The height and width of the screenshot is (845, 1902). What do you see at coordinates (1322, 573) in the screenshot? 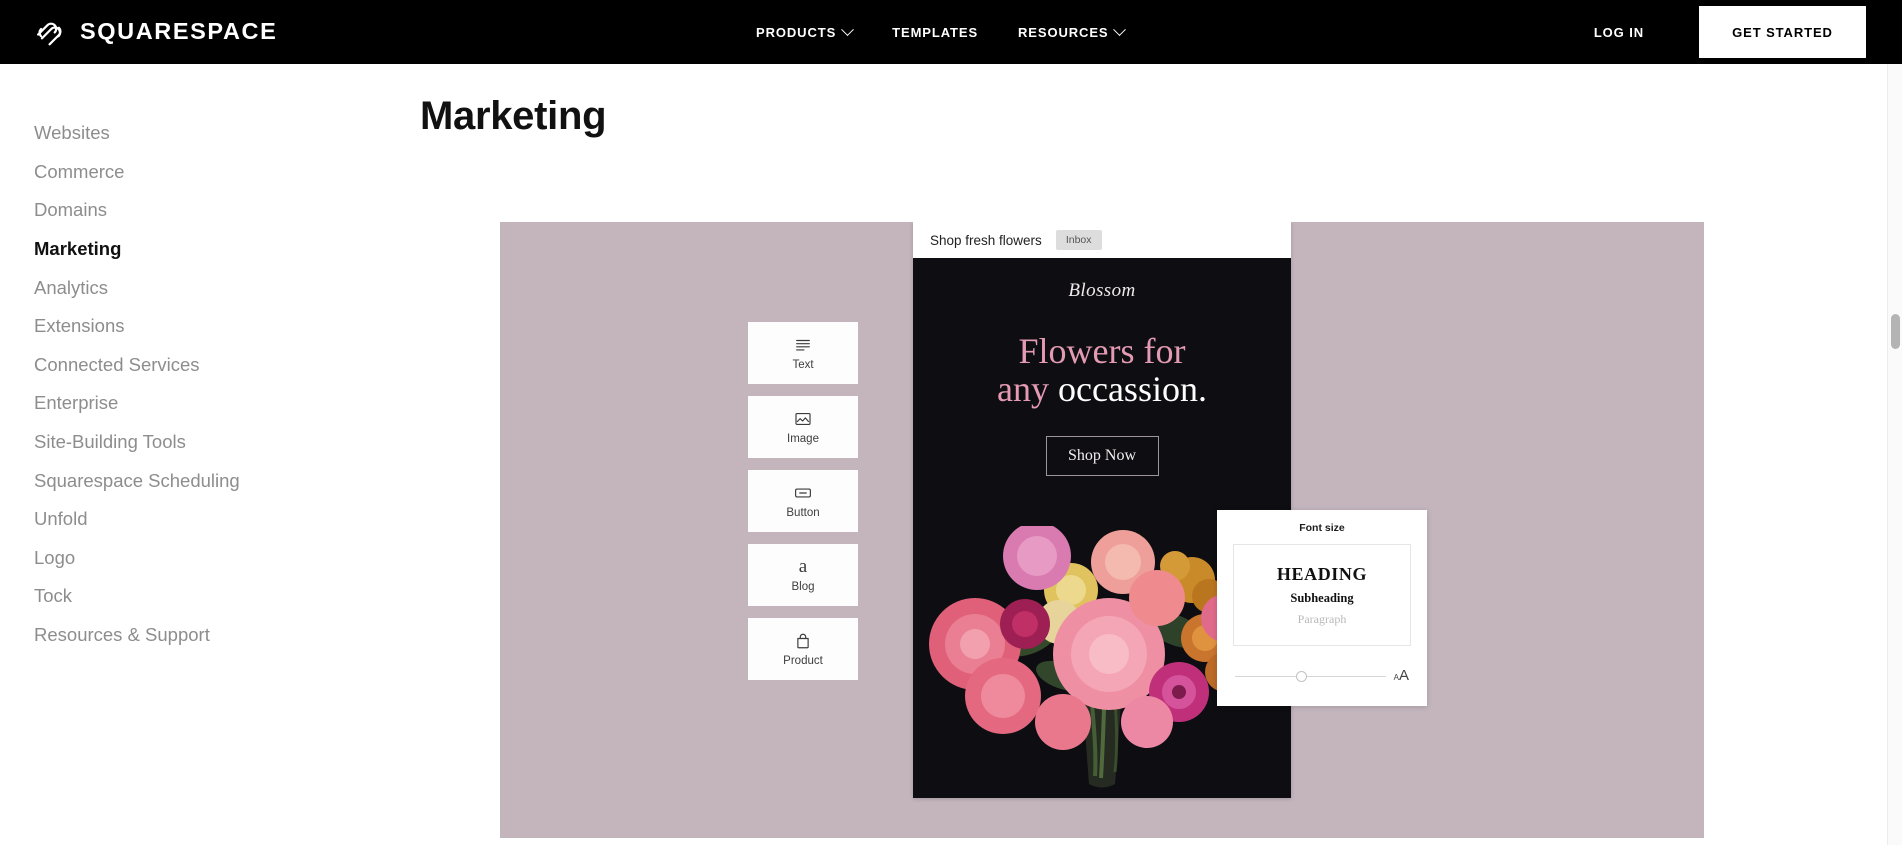
I see `preview-heading-sample: HEADING` at bounding box center [1322, 573].